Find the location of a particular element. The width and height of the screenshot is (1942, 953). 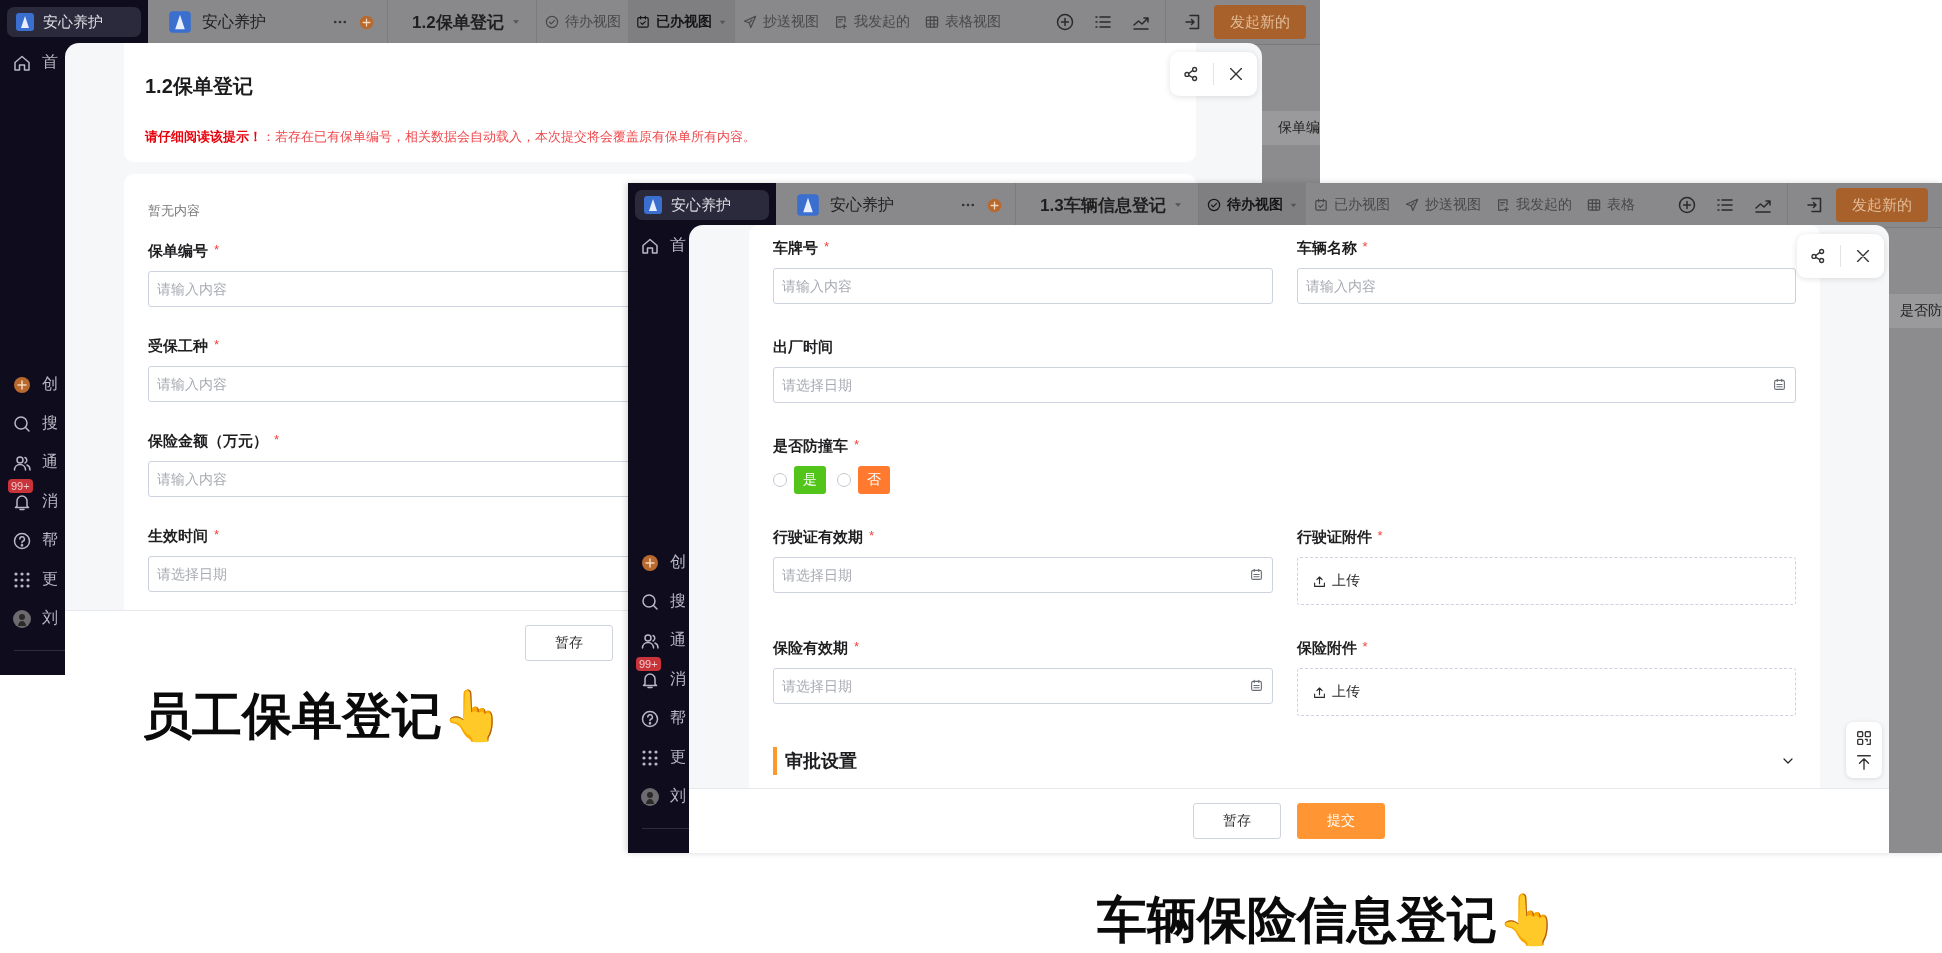

field-label: 车辆名称 is located at coordinates (1326, 248).